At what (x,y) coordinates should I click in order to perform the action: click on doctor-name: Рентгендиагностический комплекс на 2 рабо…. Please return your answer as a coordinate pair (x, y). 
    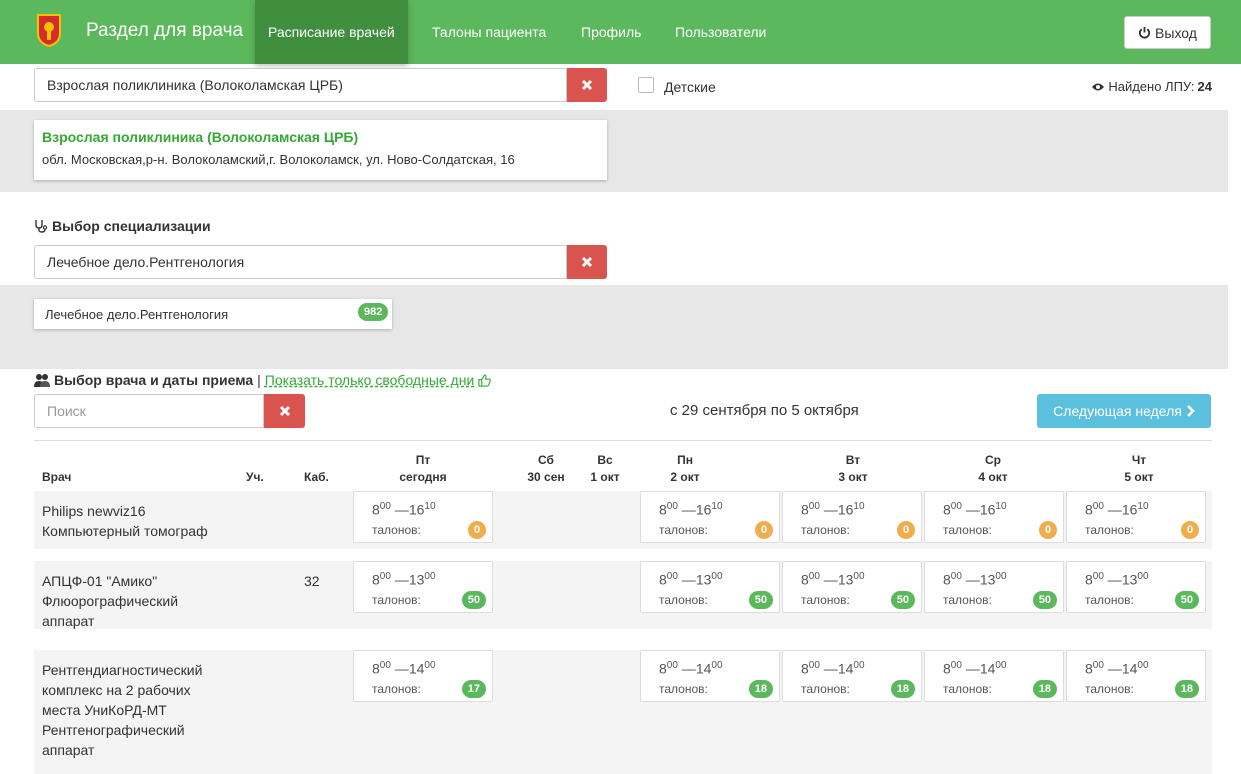
    Looking at the image, I should click on (142, 710).